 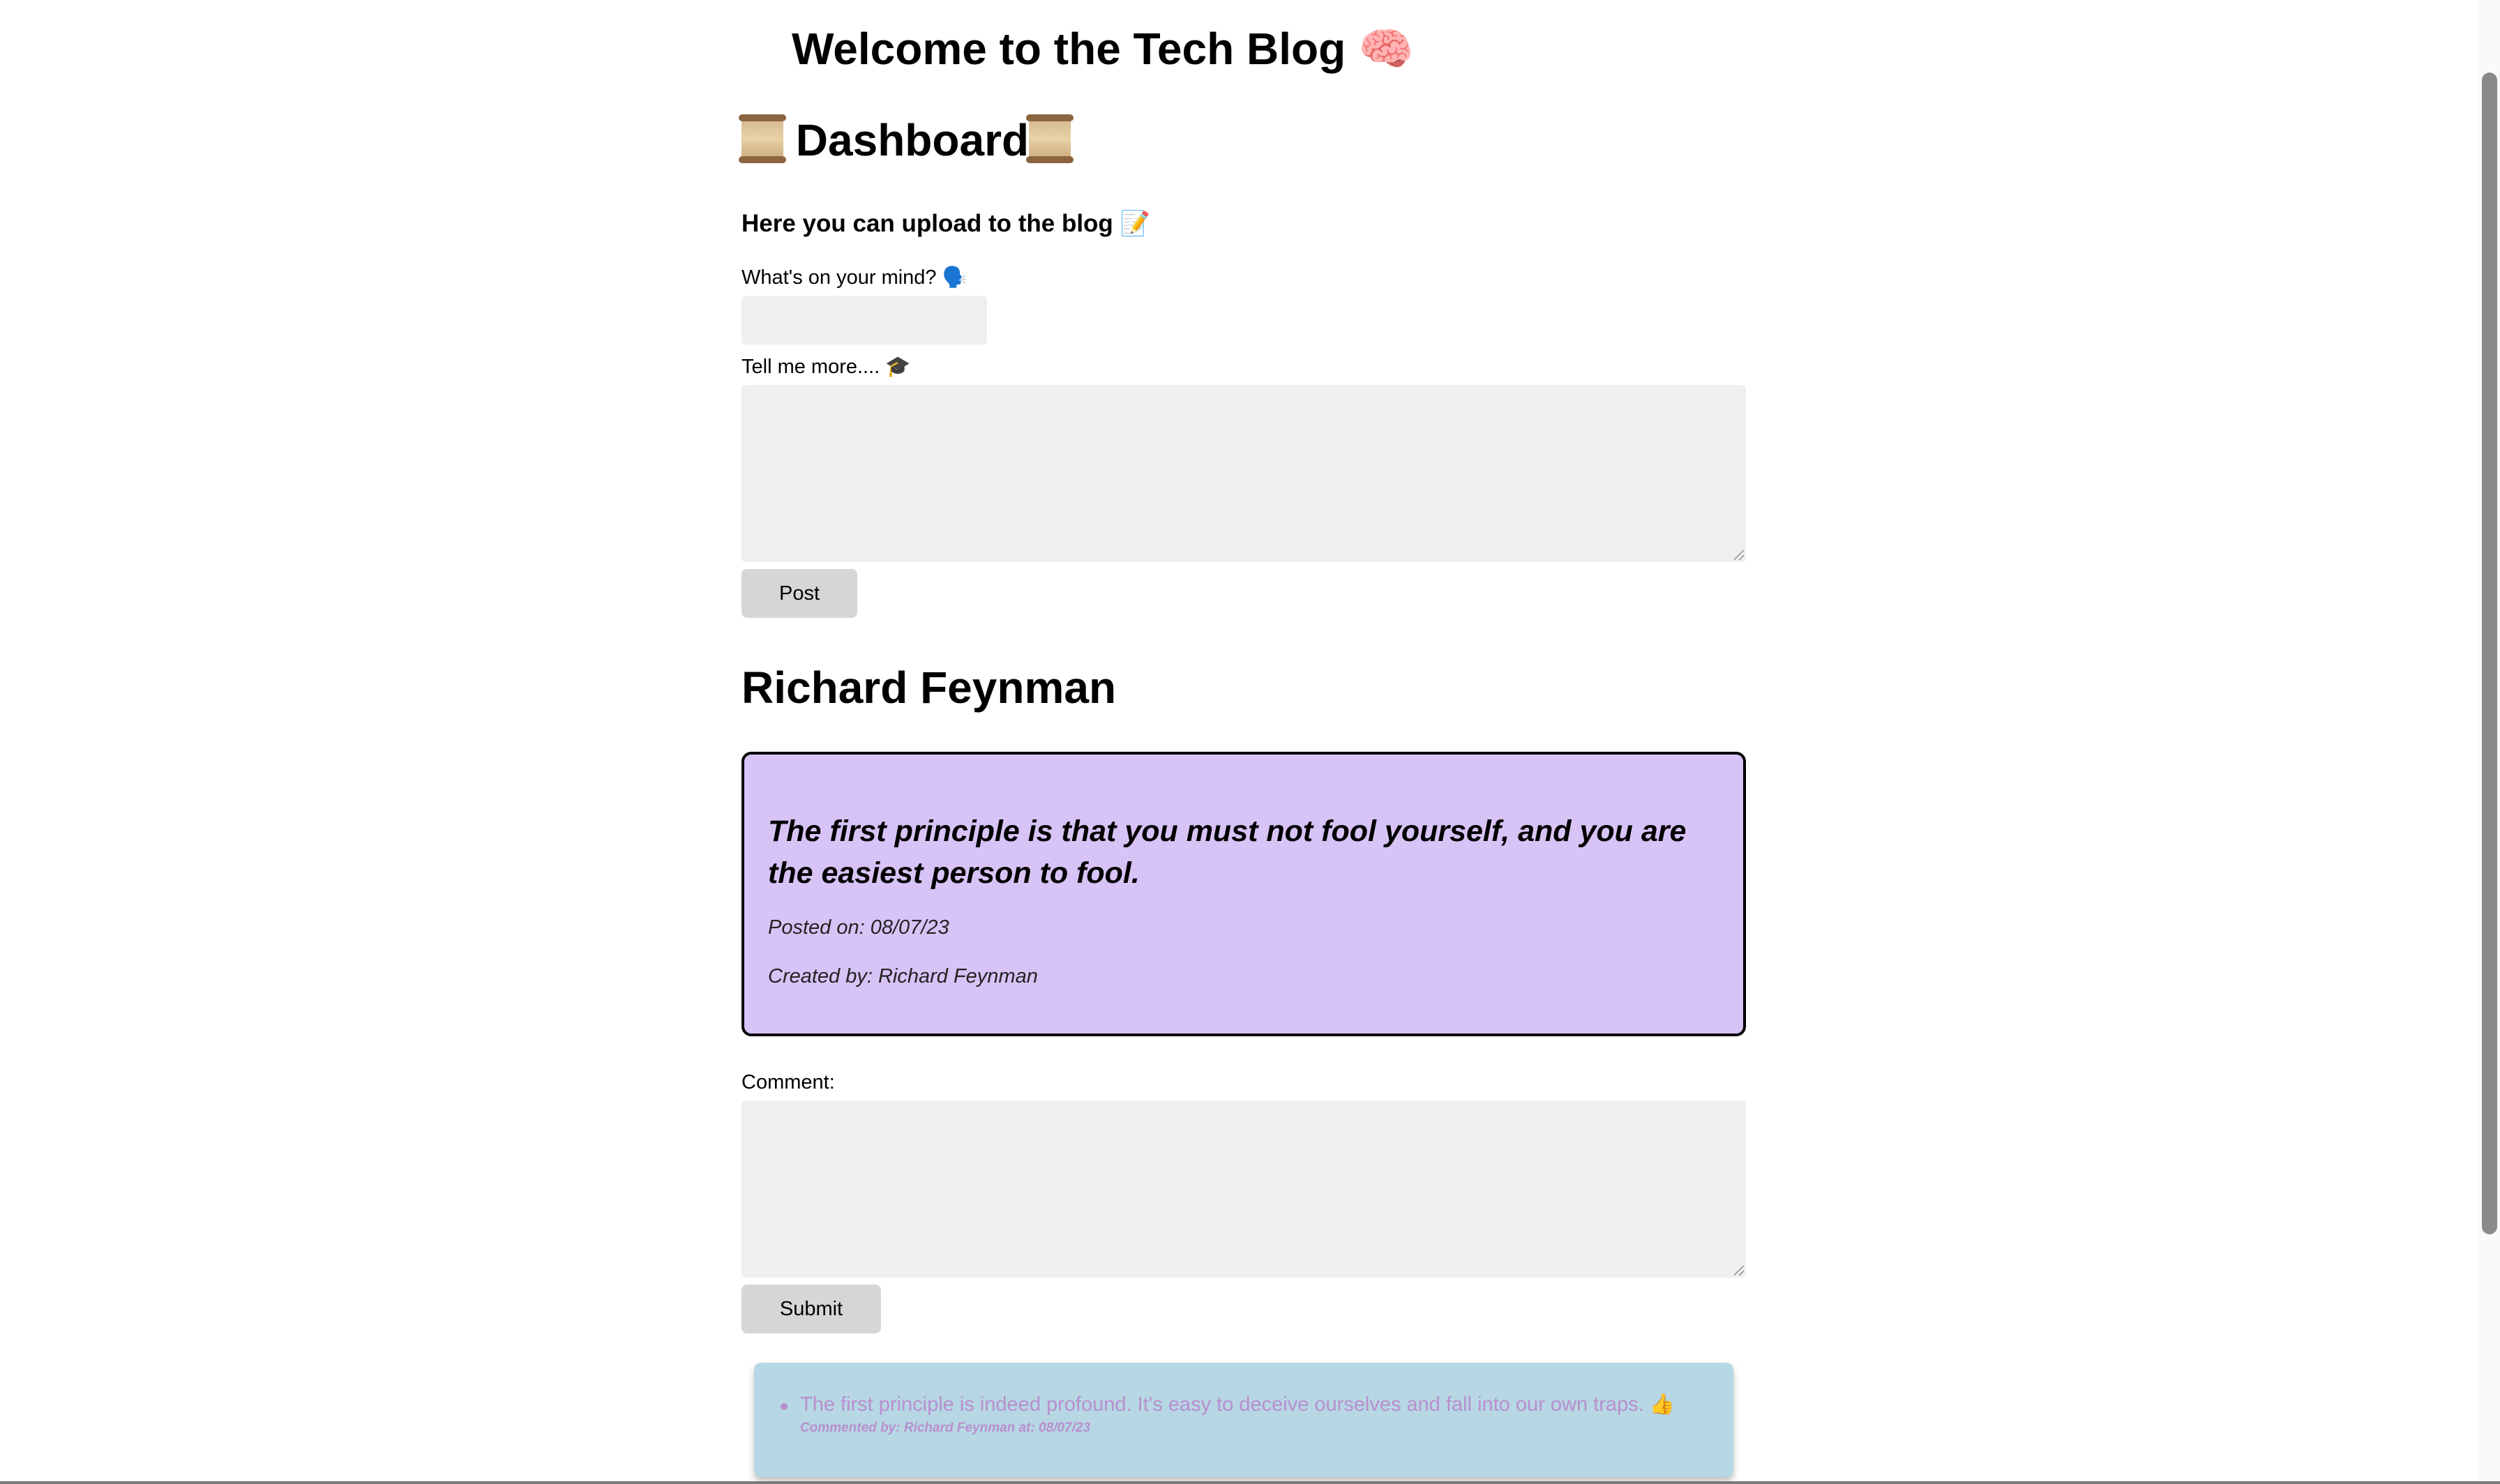 I want to click on post-author-heading: Richard Feynman, so click(x=929, y=687).